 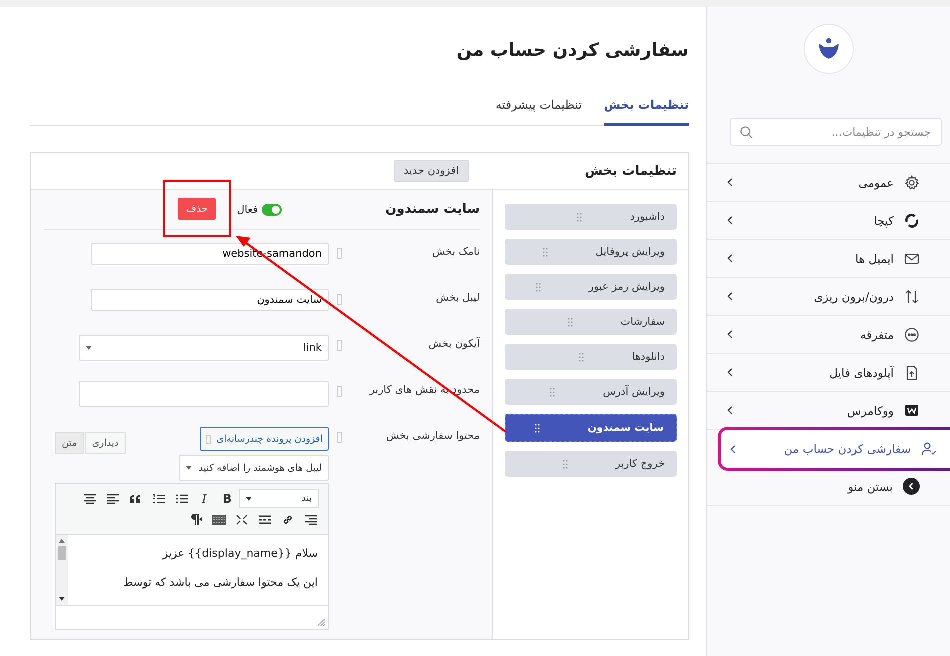 I want to click on logo-icon, so click(x=829, y=49).